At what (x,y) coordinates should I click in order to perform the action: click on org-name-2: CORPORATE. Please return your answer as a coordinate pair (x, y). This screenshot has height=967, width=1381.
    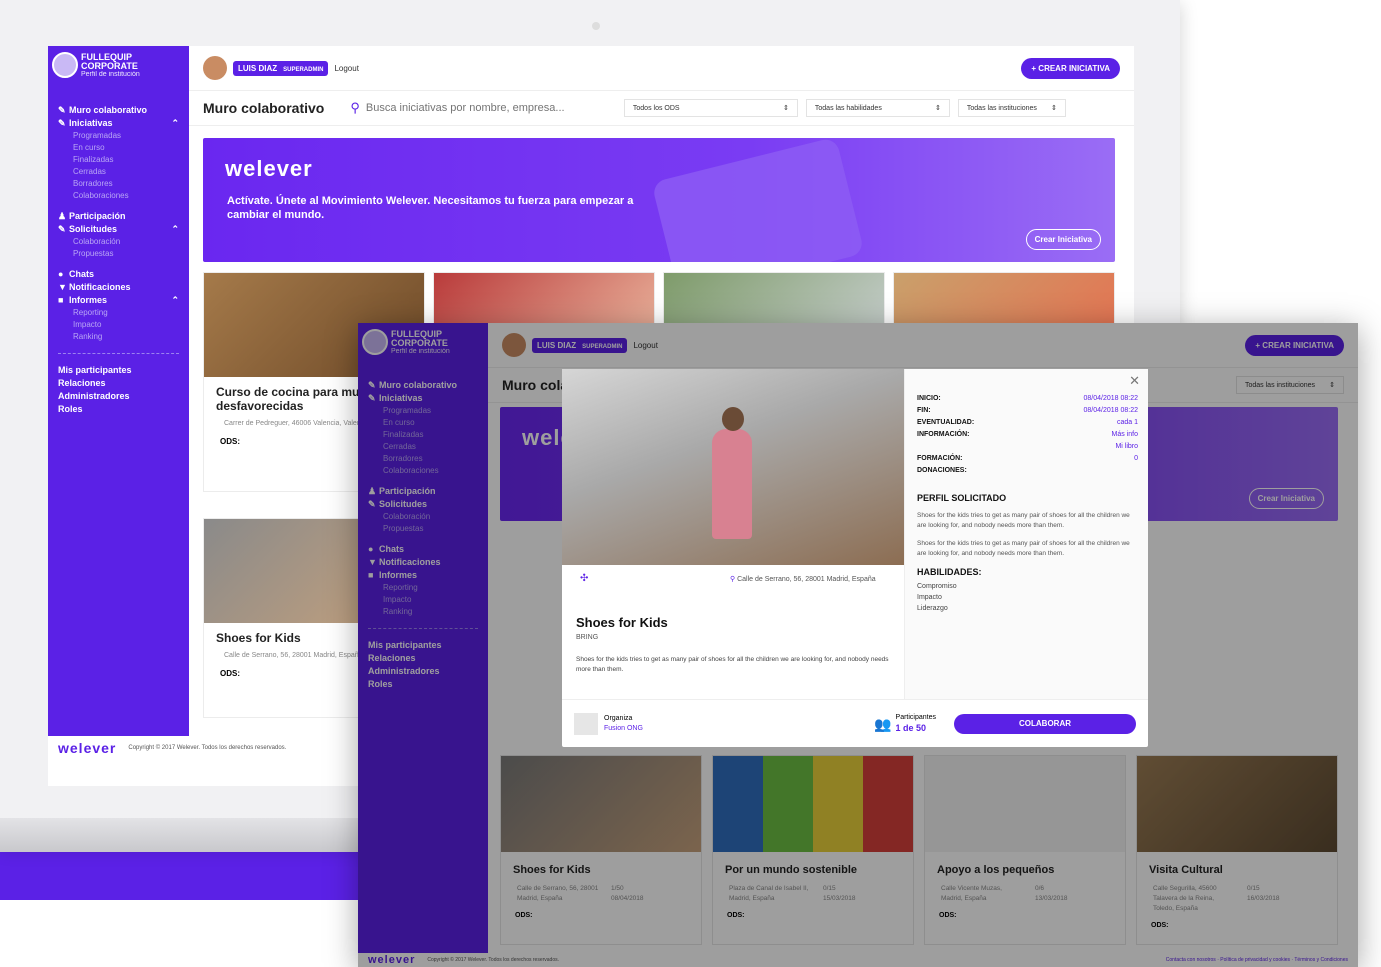
    Looking at the image, I should click on (109, 65).